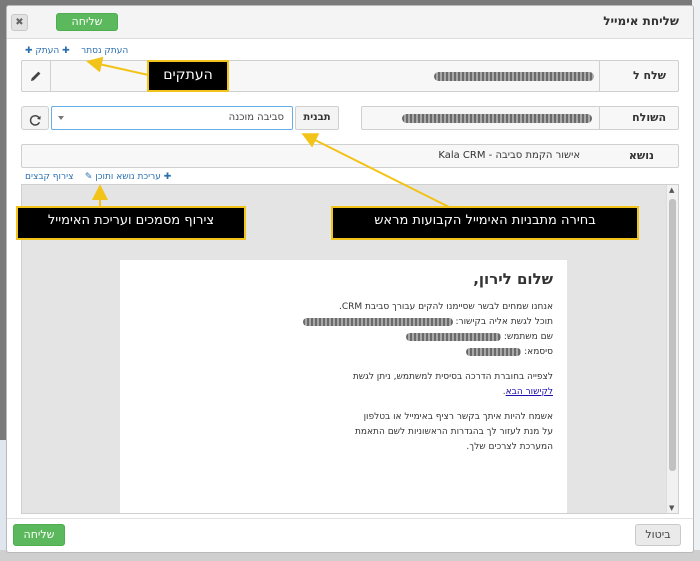 Image resolution: width=700 pixels, height=561 pixels. I want to click on cc-links: ✚ העתק נסתר ✚ העתק, so click(76, 51).